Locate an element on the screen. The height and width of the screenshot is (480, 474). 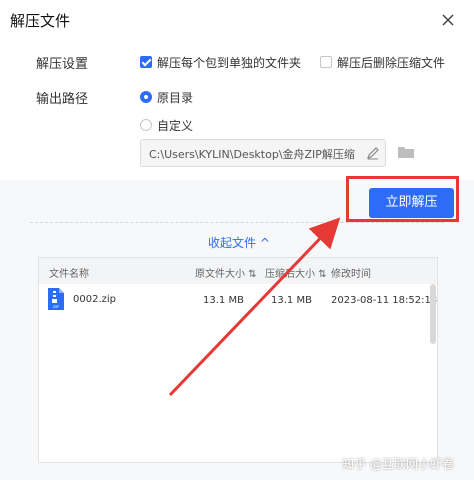
folder-icon is located at coordinates (406, 152).